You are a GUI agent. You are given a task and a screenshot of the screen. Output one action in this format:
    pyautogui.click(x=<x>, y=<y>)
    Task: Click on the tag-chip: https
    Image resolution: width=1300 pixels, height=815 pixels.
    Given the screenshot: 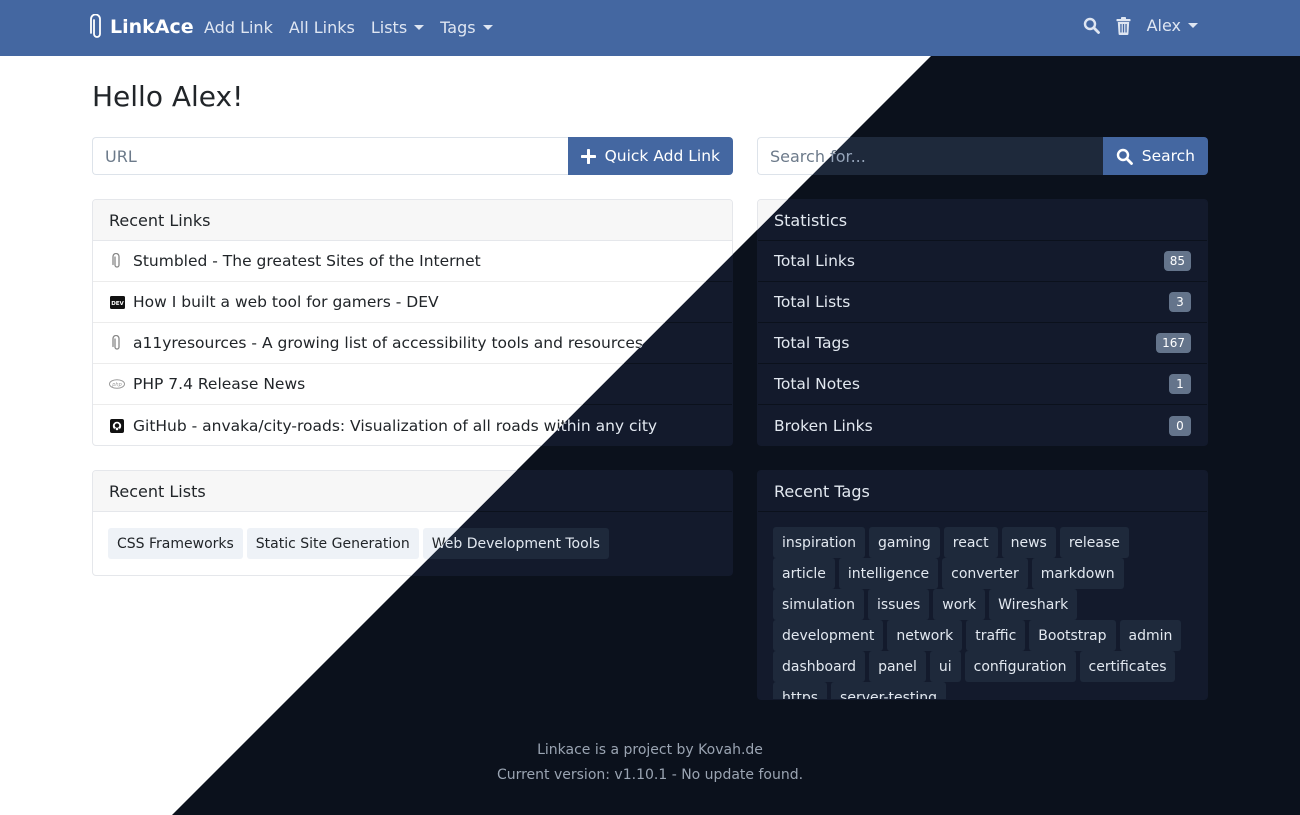 What is the action you would take?
    pyautogui.click(x=800, y=690)
    